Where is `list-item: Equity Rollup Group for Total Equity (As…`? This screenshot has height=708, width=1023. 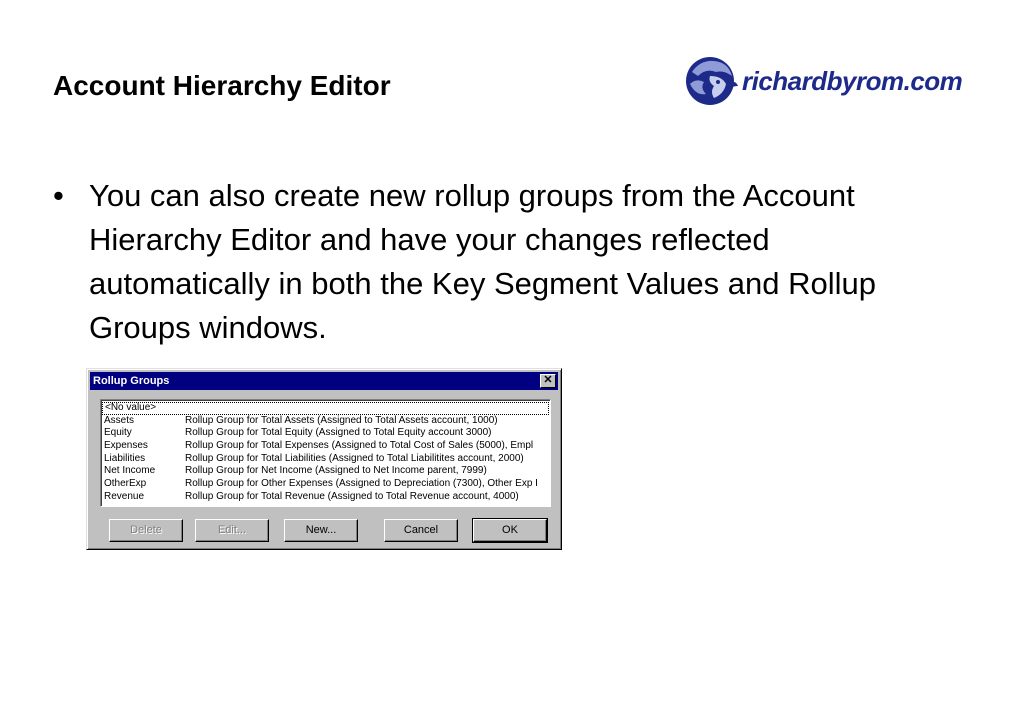 list-item: Equity Rollup Group for Total Equity (As… is located at coordinates (325, 433).